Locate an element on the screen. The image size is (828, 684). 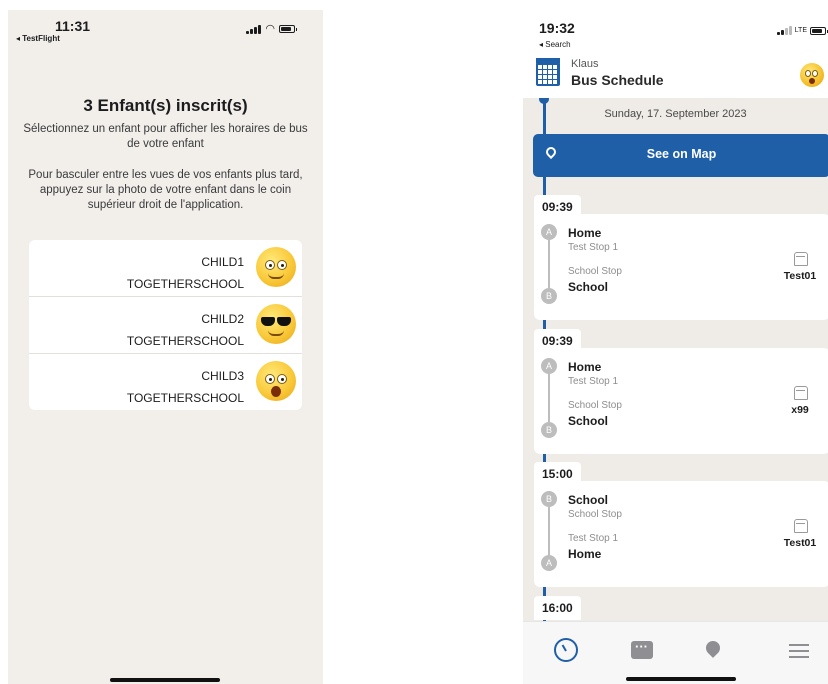
user-name: Klaus is located at coordinates (585, 64).